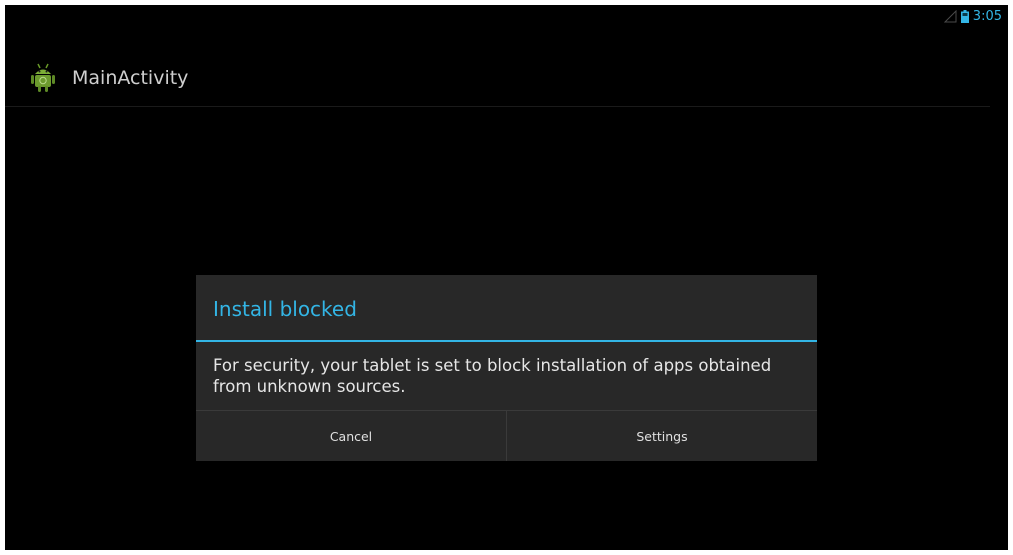  I want to click on settings-button: Settings, so click(661, 436).